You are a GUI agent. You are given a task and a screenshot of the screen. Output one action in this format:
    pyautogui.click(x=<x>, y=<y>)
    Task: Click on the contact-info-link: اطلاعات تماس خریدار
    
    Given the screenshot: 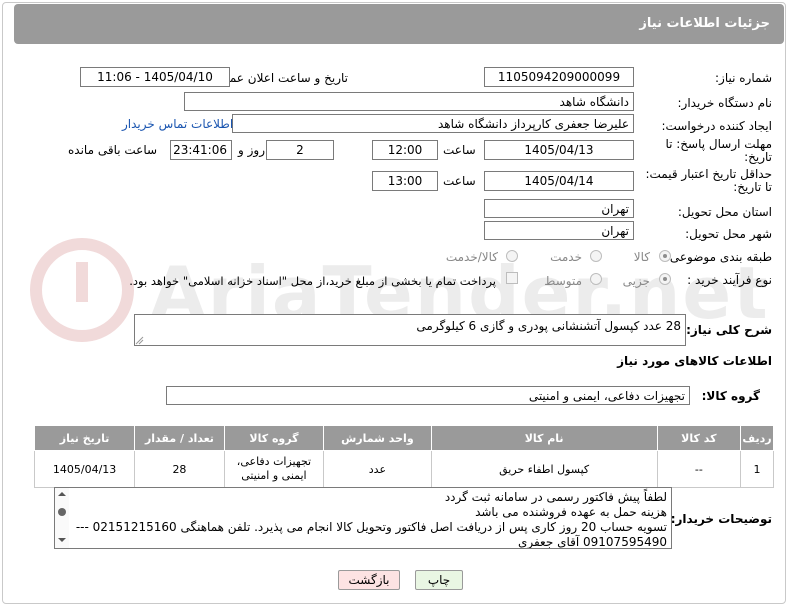 What is the action you would take?
    pyautogui.click(x=177, y=124)
    